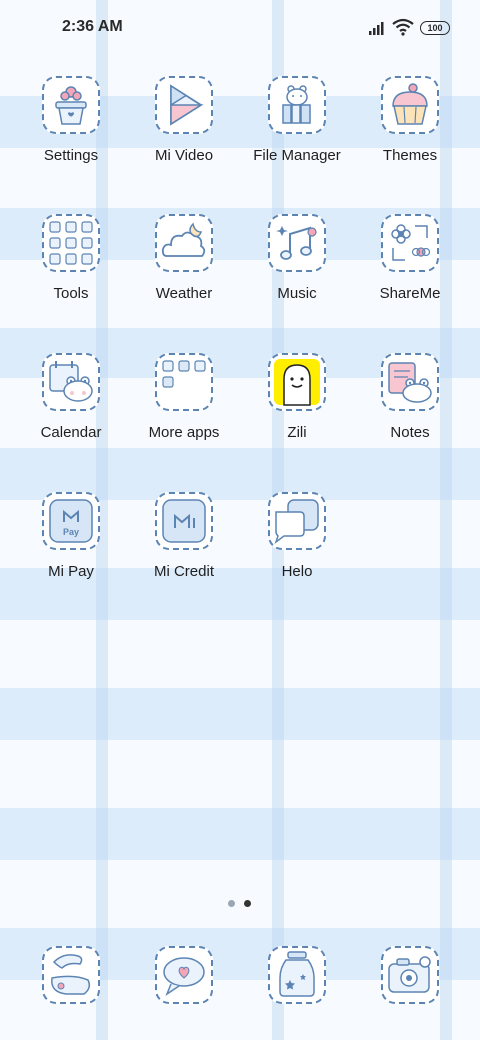  Describe the element at coordinates (410, 274) in the screenshot. I see `app-shareme: ShareMe` at that location.